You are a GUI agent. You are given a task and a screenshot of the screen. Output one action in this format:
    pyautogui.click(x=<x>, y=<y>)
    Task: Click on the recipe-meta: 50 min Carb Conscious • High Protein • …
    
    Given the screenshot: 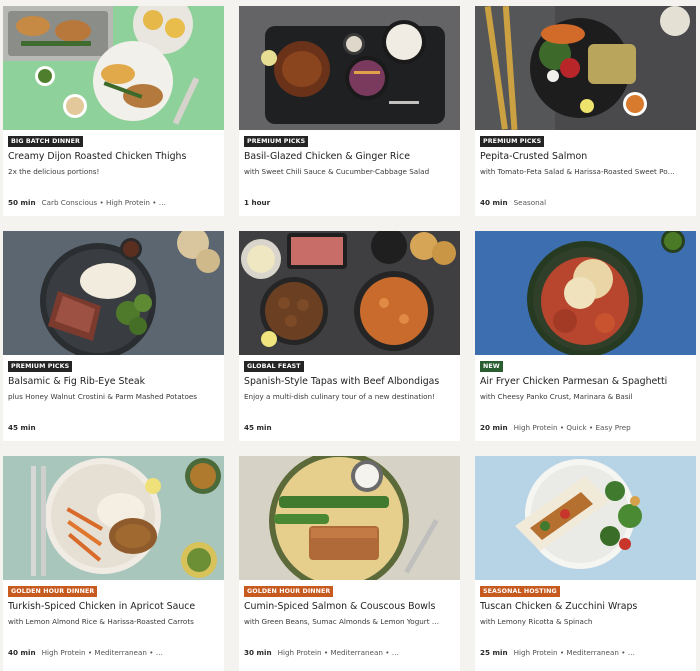 What is the action you would take?
    pyautogui.click(x=114, y=203)
    